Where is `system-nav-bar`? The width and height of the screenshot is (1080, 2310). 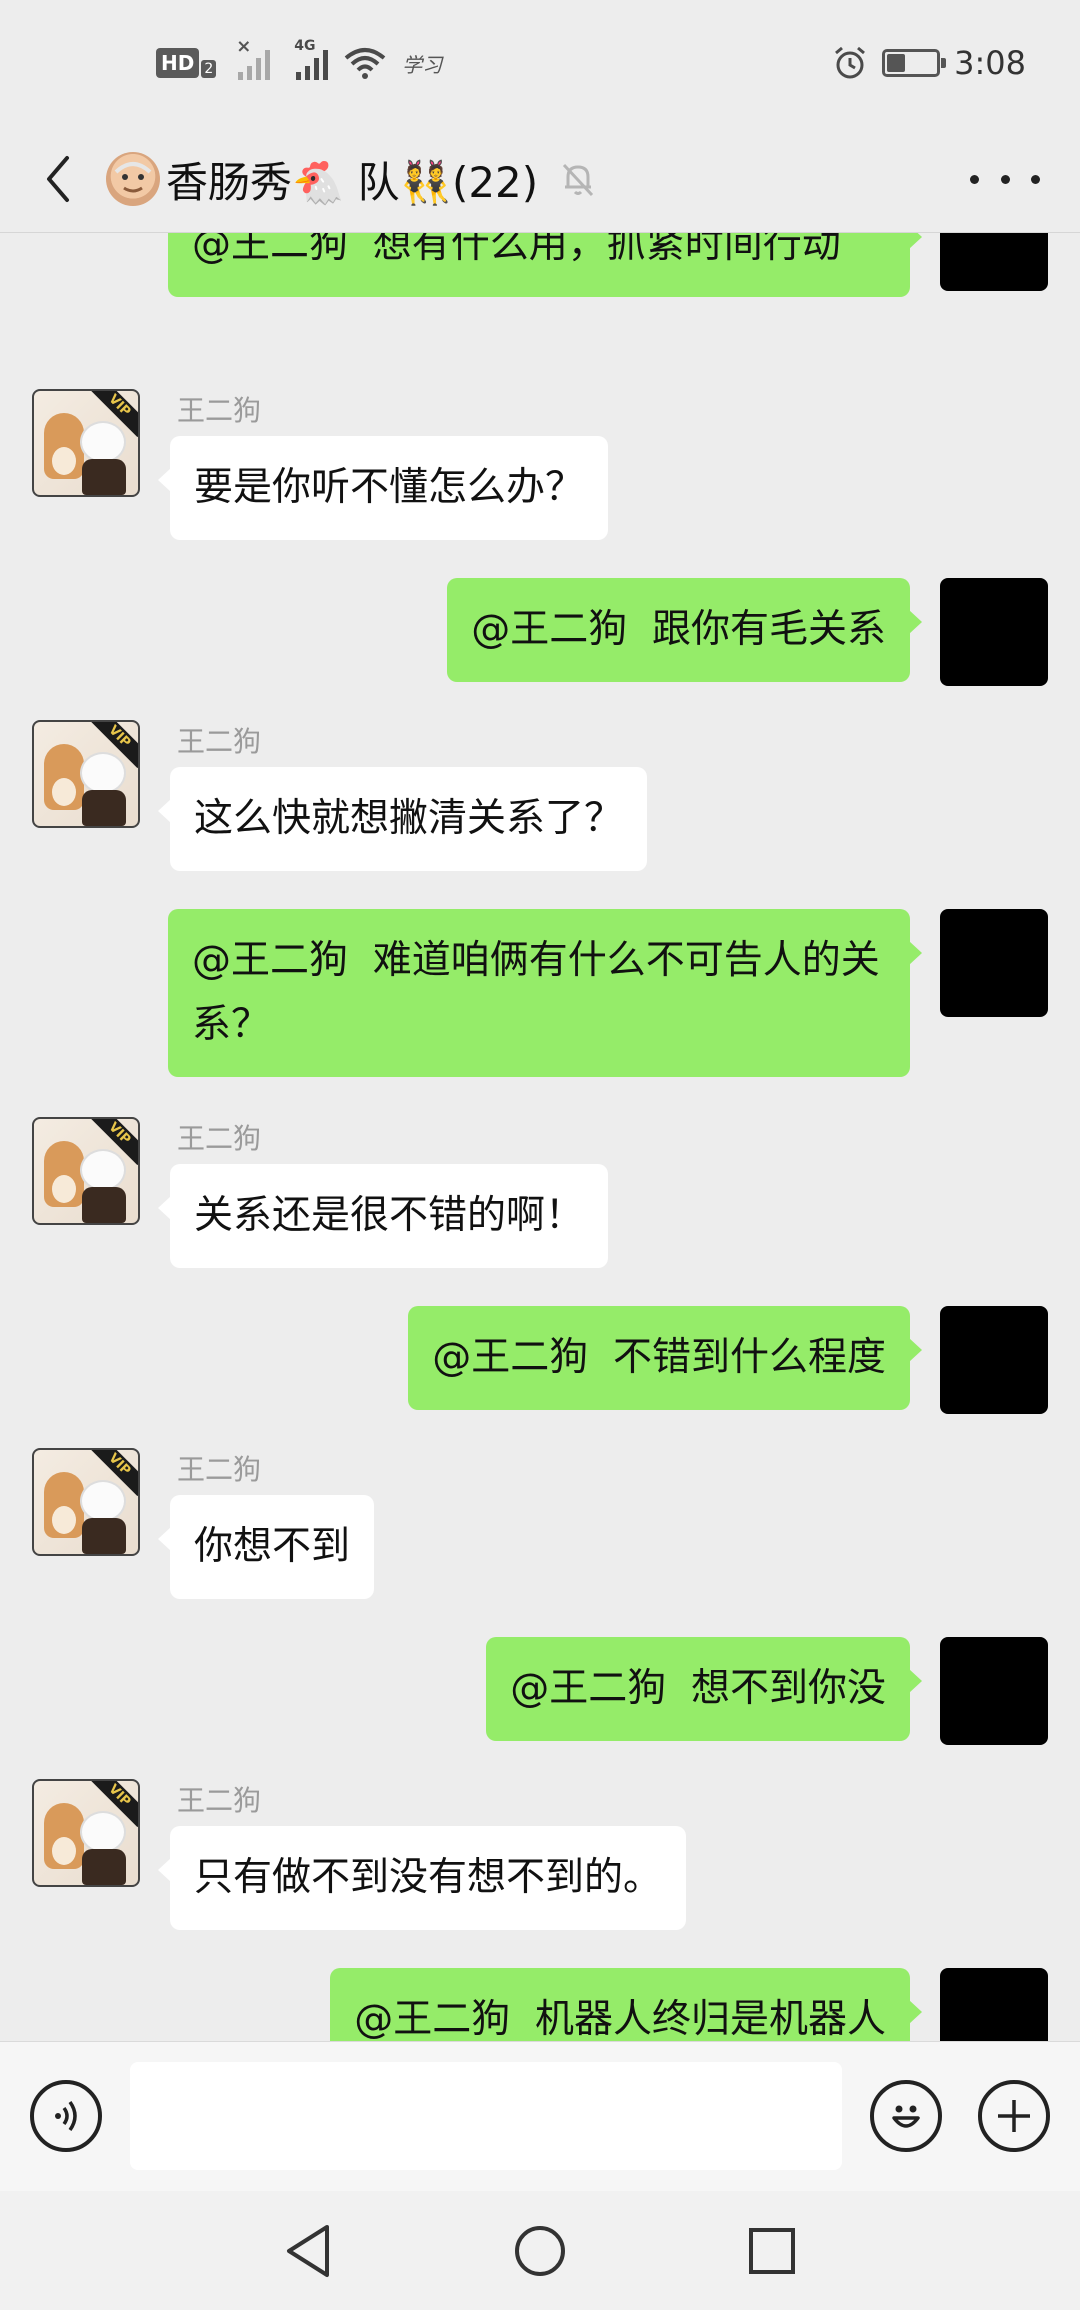 system-nav-bar is located at coordinates (540, 2250).